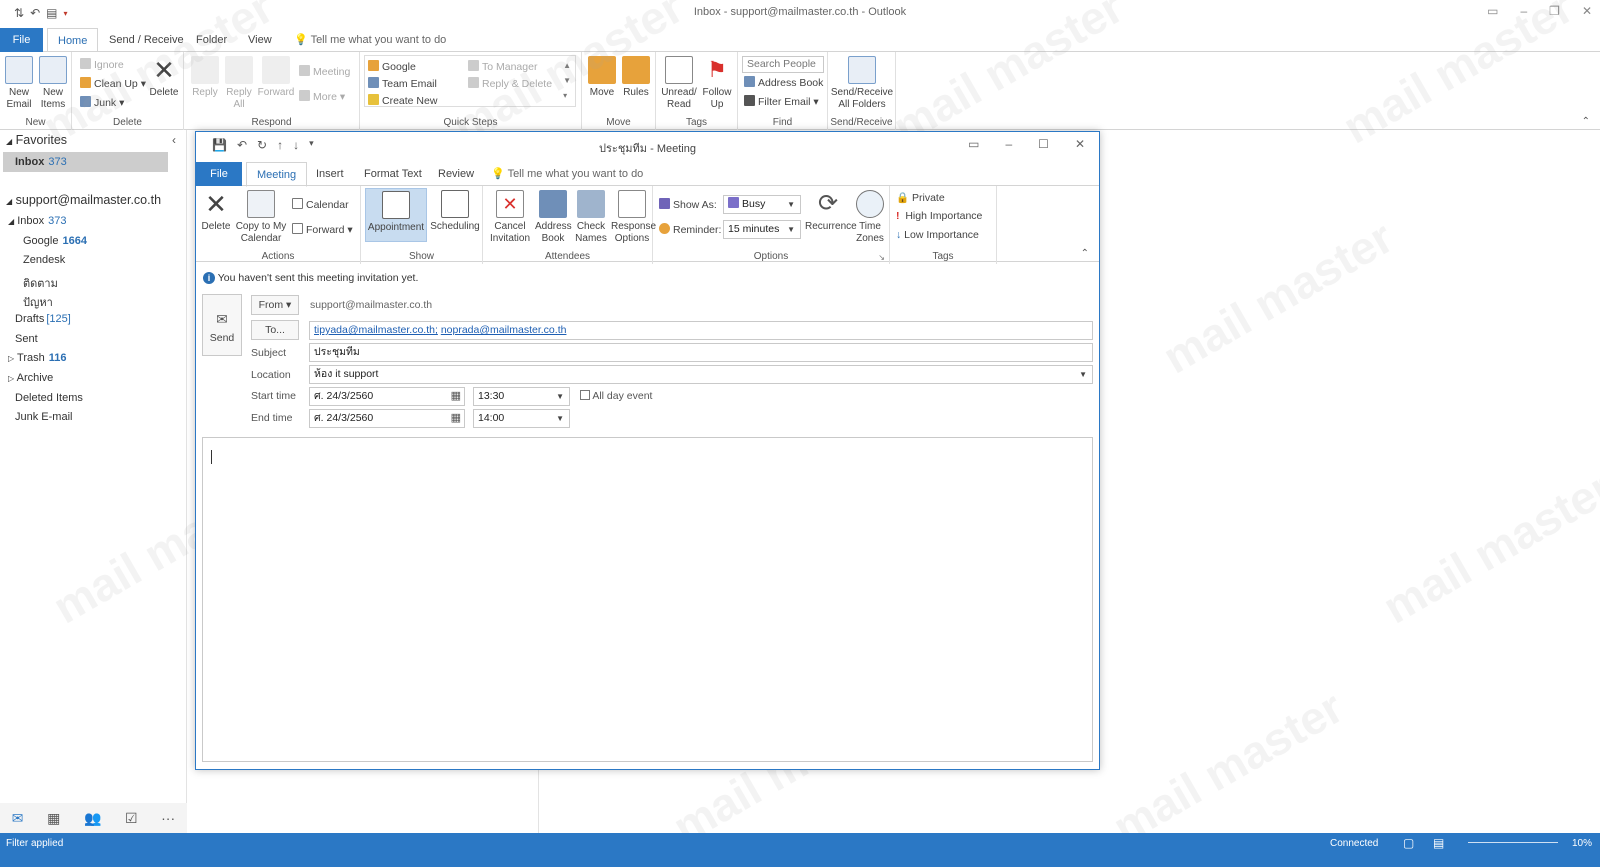  I want to click on ignore-button: Ignore, so click(102, 64).